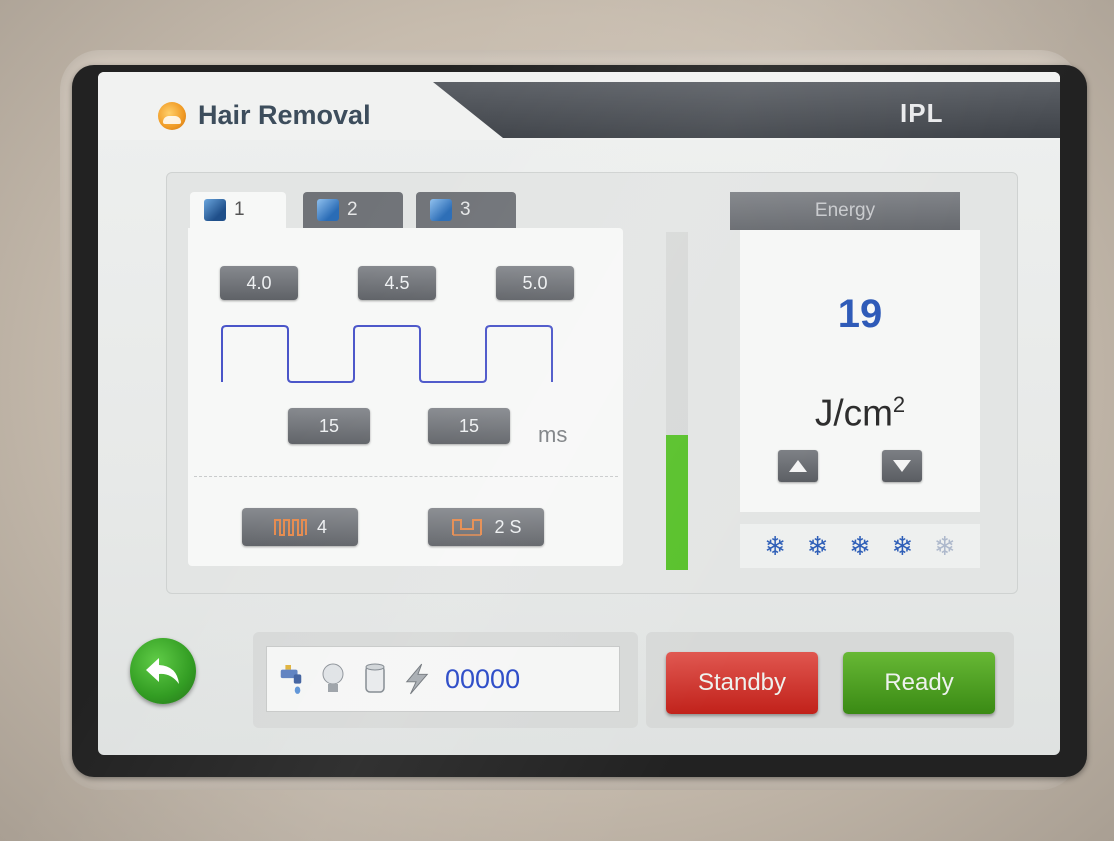  What do you see at coordinates (284, 115) in the screenshot?
I see `page-title: Hair Removal` at bounding box center [284, 115].